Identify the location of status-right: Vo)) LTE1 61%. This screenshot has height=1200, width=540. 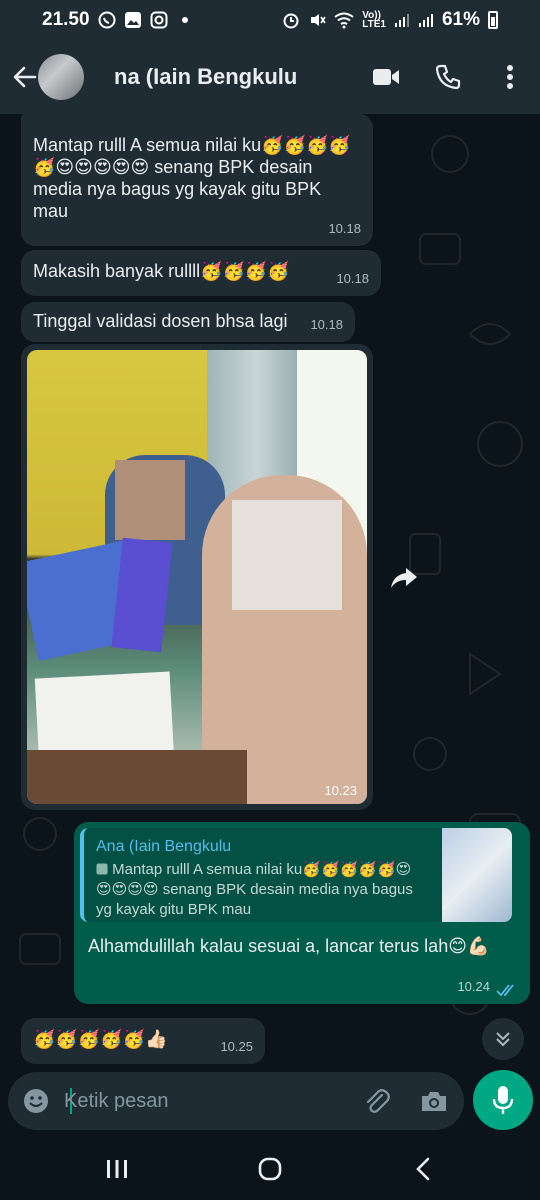
(390, 20).